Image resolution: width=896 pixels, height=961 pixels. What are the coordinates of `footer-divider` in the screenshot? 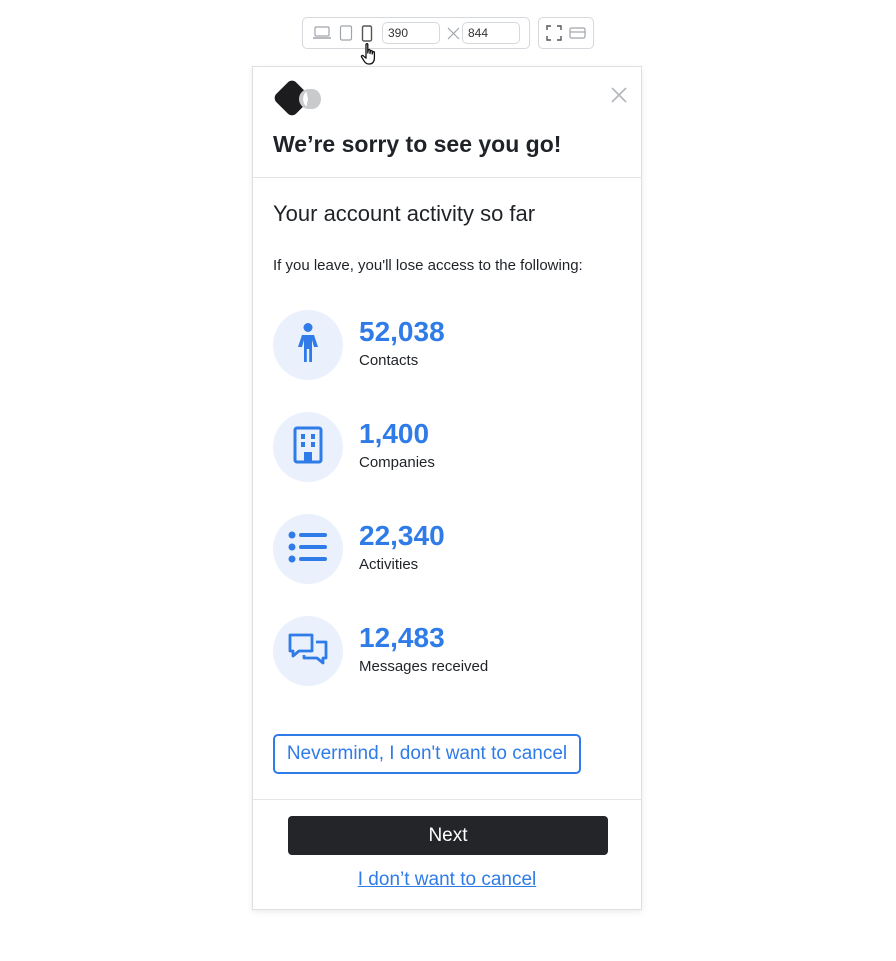 It's located at (447, 799).